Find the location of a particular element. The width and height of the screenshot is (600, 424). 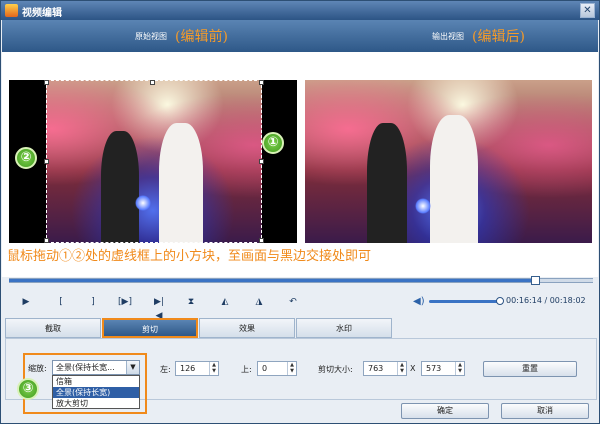

time-display: 00:16:14 / 00:18:02 is located at coordinates (546, 300).